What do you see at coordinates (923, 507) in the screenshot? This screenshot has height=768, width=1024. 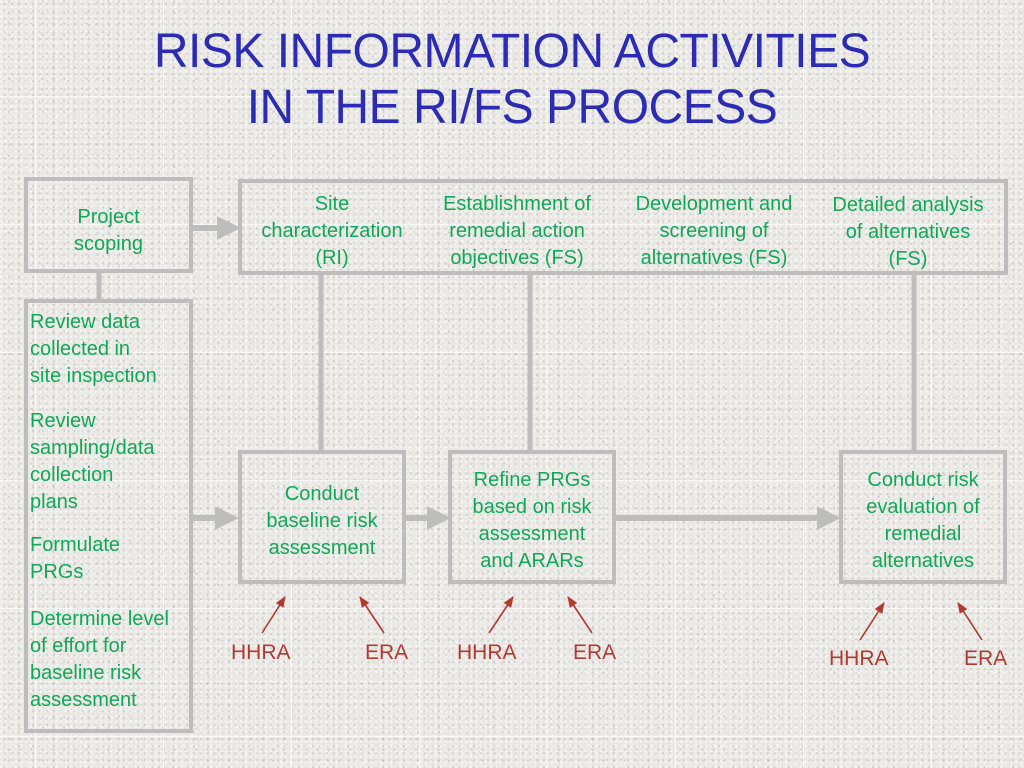 I see `text-line: evaluation of` at bounding box center [923, 507].